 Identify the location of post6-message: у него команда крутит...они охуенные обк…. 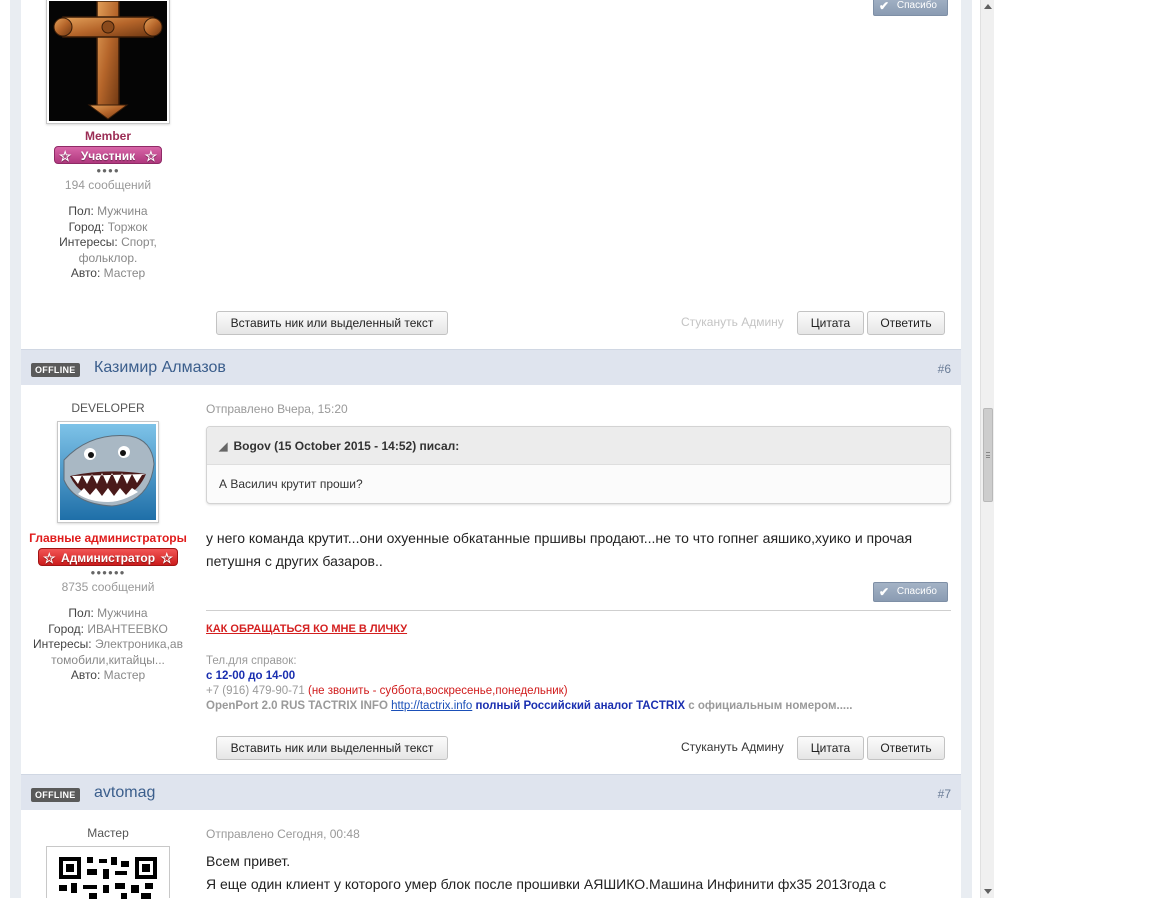
(559, 550).